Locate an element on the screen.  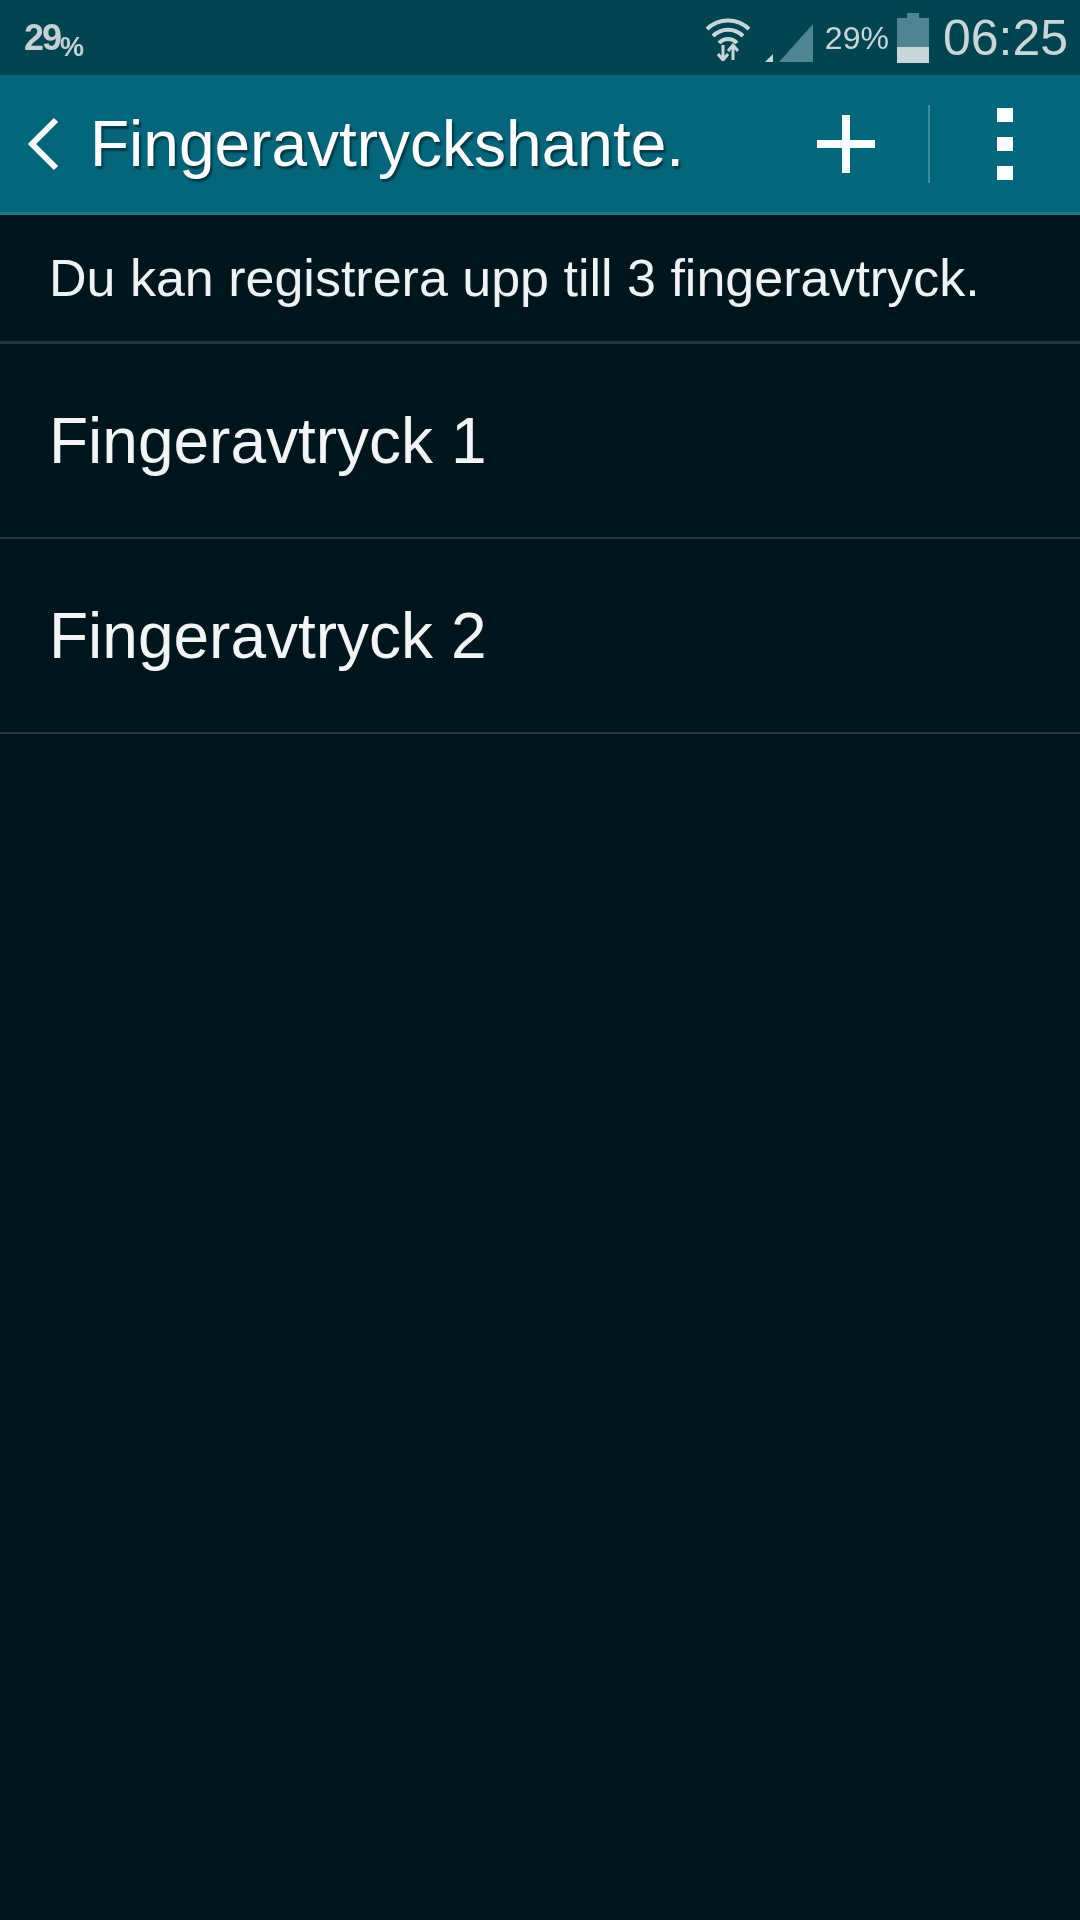
plus-icon is located at coordinates (846, 143).